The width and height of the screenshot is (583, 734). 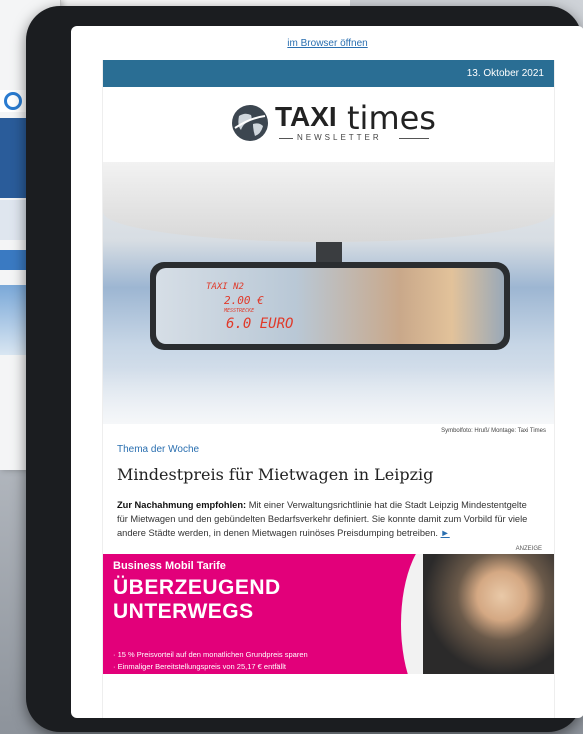 What do you see at coordinates (329, 253) in the screenshot?
I see `mirror-mount` at bounding box center [329, 253].